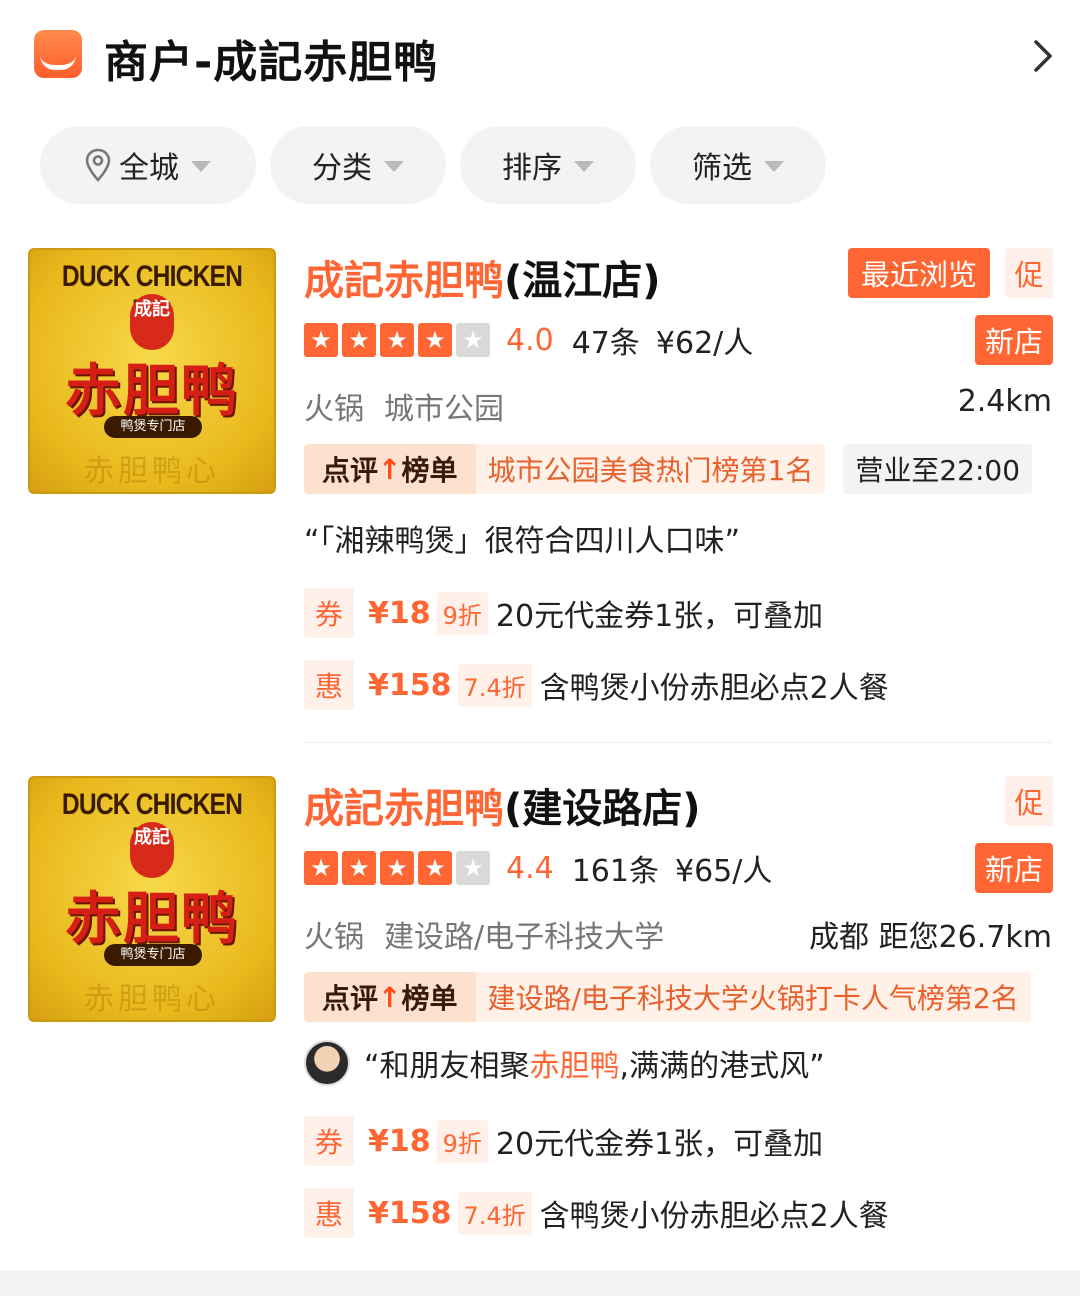 The width and height of the screenshot is (1080, 1296). Describe the element at coordinates (447, 1066) in the screenshot. I see `quote-text-pre: “和朋友相聚` at that location.